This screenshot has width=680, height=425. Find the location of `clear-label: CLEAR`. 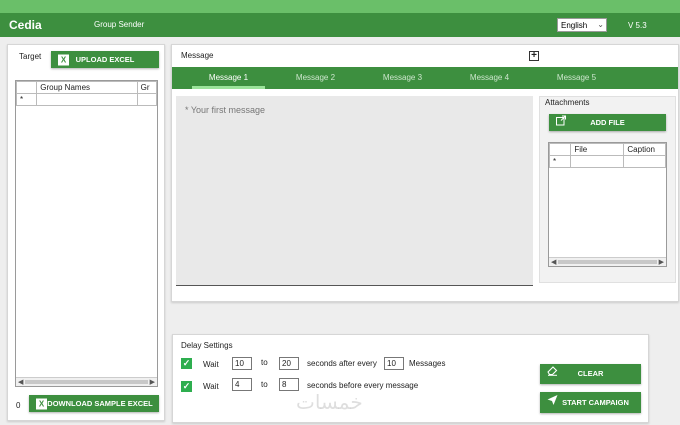

clear-label: CLEAR is located at coordinates (590, 373).